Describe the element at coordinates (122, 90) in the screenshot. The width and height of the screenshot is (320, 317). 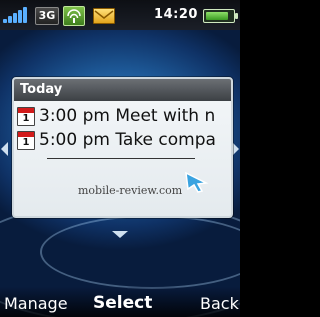
I see `widget-title: Today` at that location.